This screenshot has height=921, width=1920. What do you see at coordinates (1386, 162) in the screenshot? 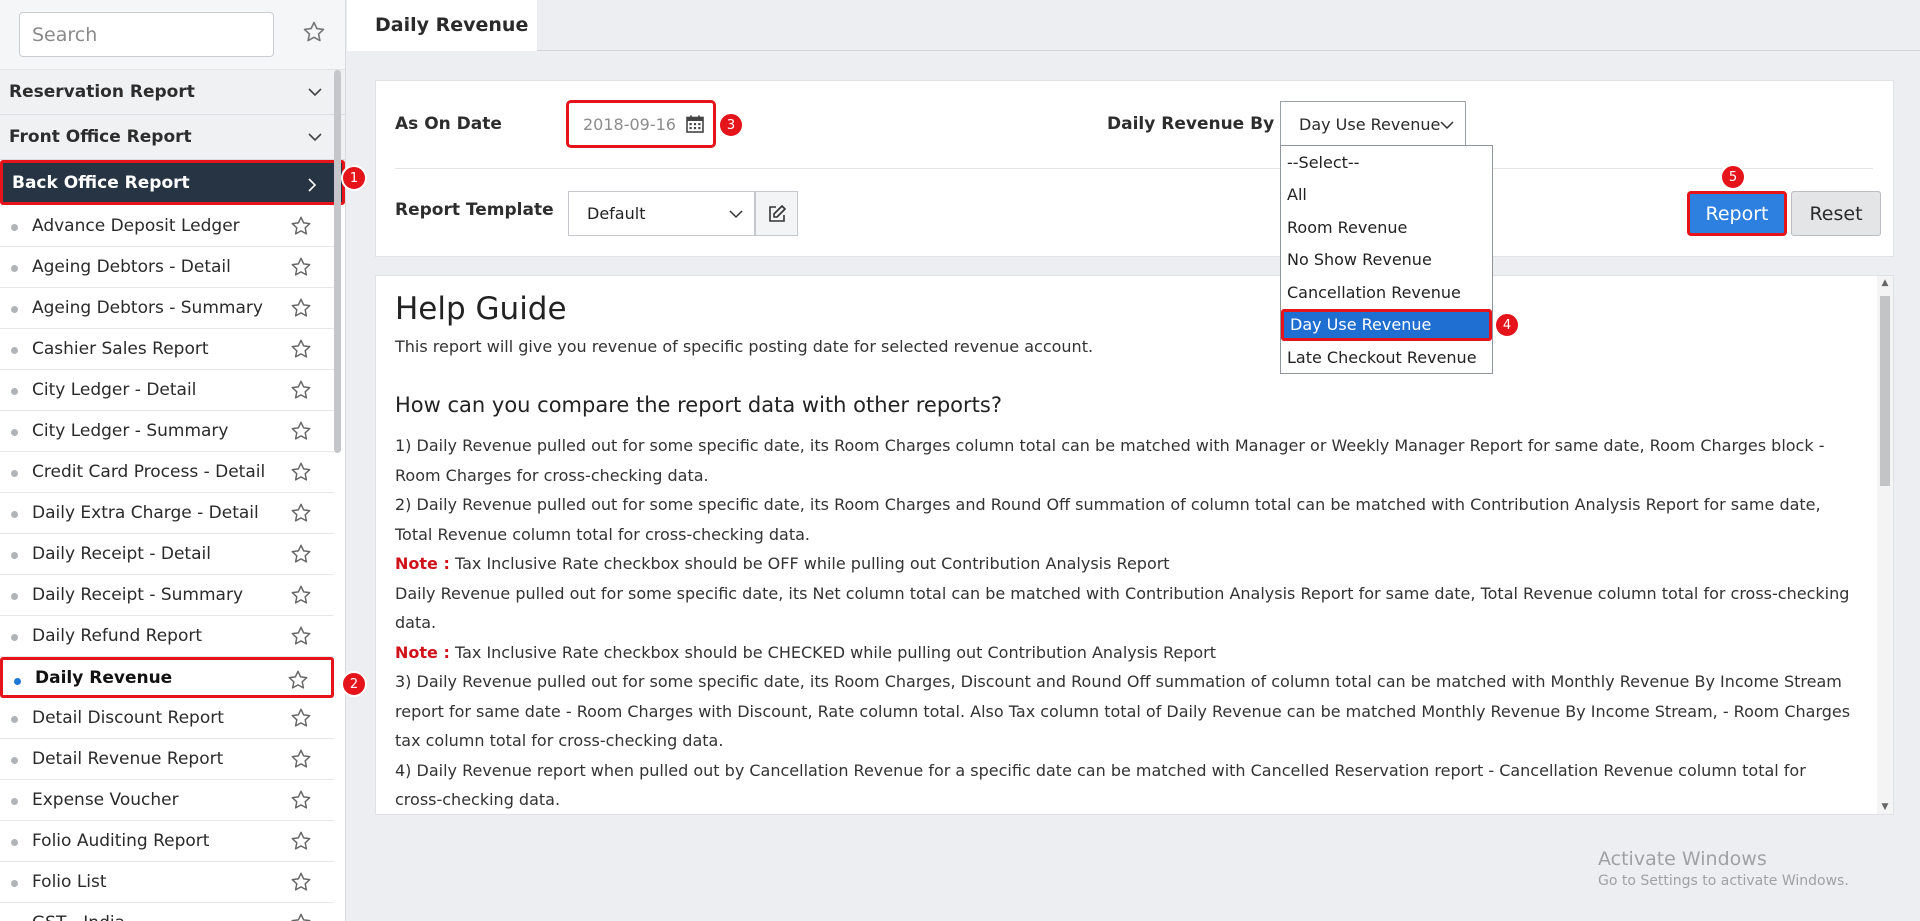
I see `option-select: --Select--` at bounding box center [1386, 162].